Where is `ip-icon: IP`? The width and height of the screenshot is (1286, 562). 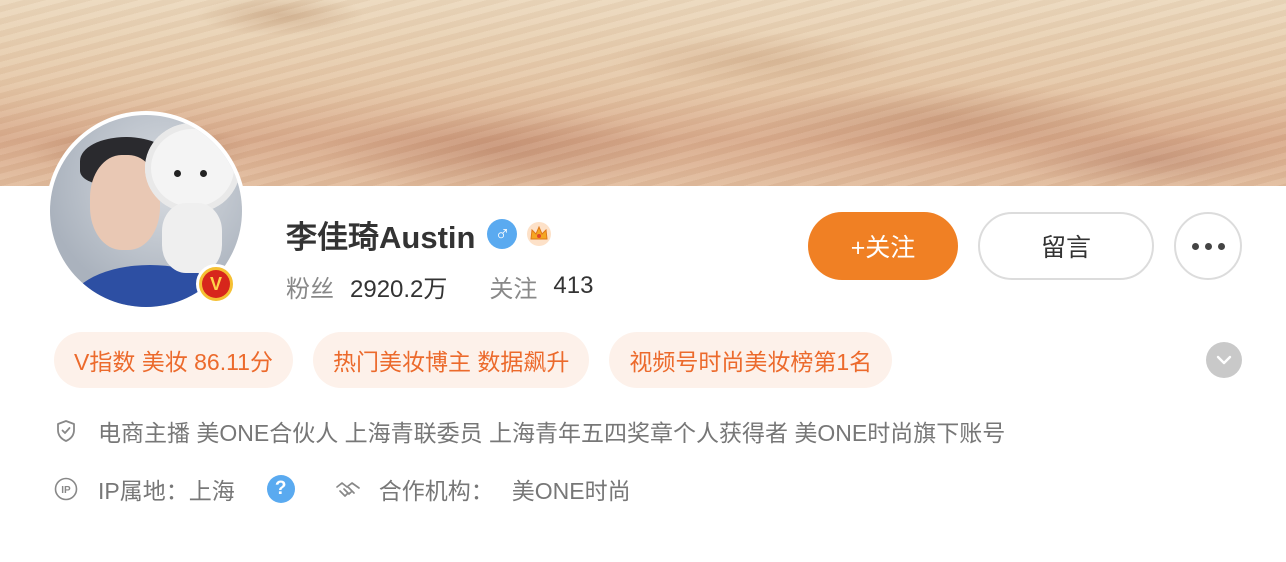 ip-icon: IP is located at coordinates (66, 489).